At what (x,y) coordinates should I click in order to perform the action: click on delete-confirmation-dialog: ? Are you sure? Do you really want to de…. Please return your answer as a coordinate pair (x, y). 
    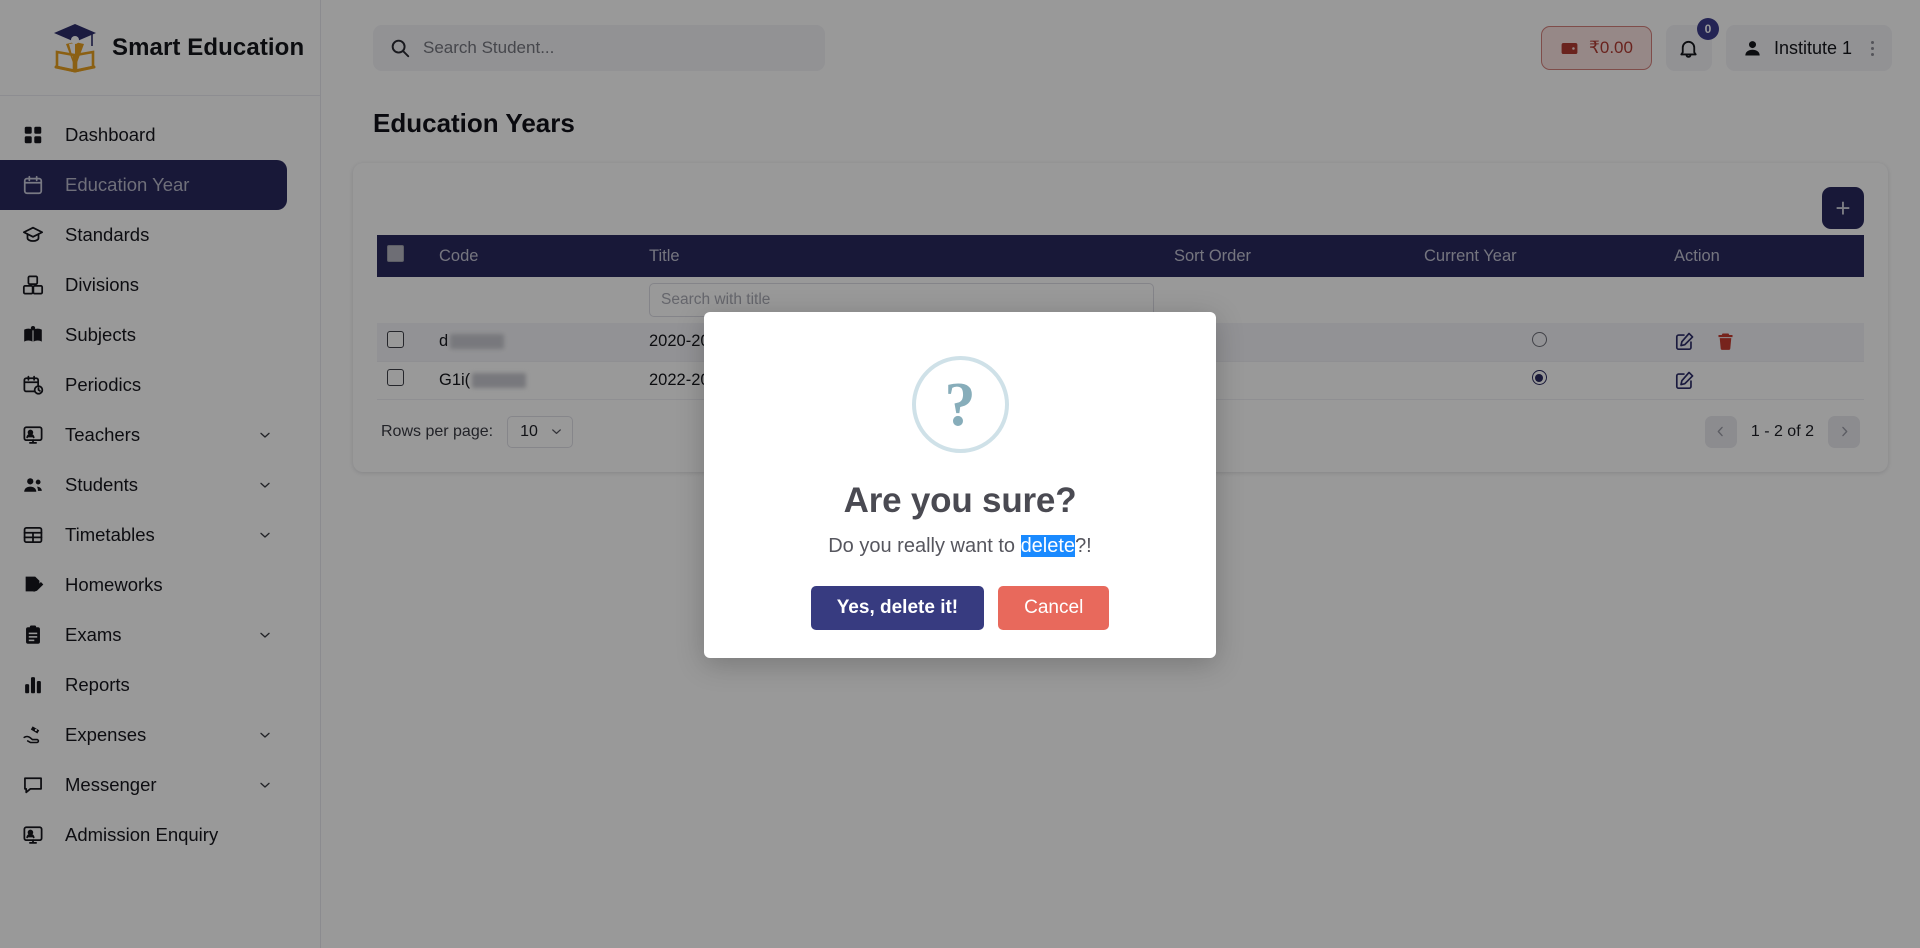
    Looking at the image, I should click on (960, 485).